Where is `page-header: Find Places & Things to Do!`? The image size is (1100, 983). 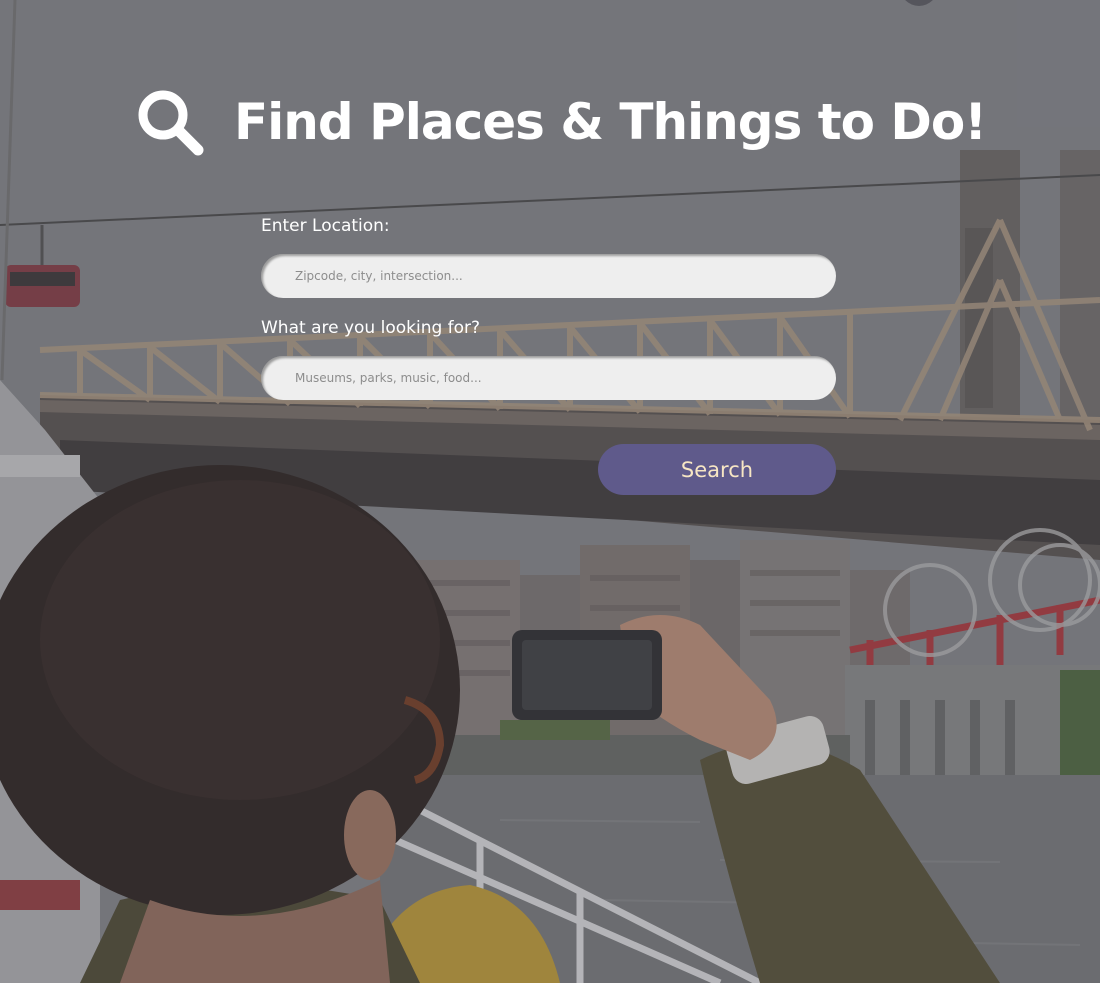
page-header: Find Places & Things to Do! is located at coordinates (561, 122).